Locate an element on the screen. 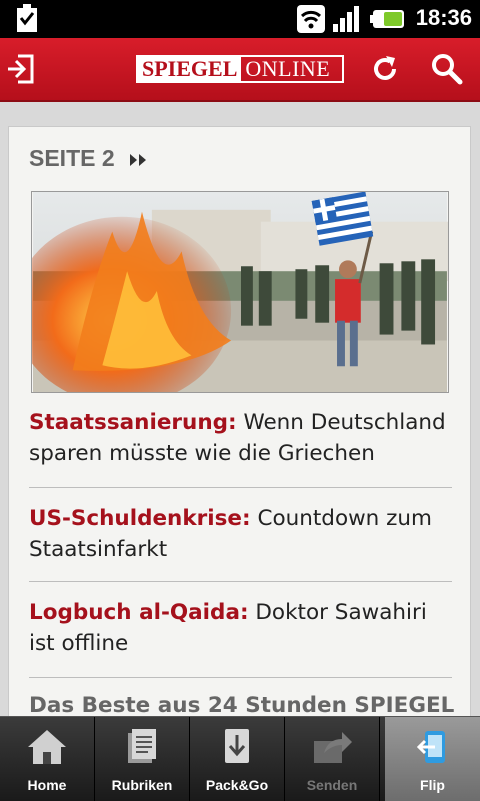 This screenshot has height=801, width=480. tab-senden: Senden is located at coordinates (332, 759).